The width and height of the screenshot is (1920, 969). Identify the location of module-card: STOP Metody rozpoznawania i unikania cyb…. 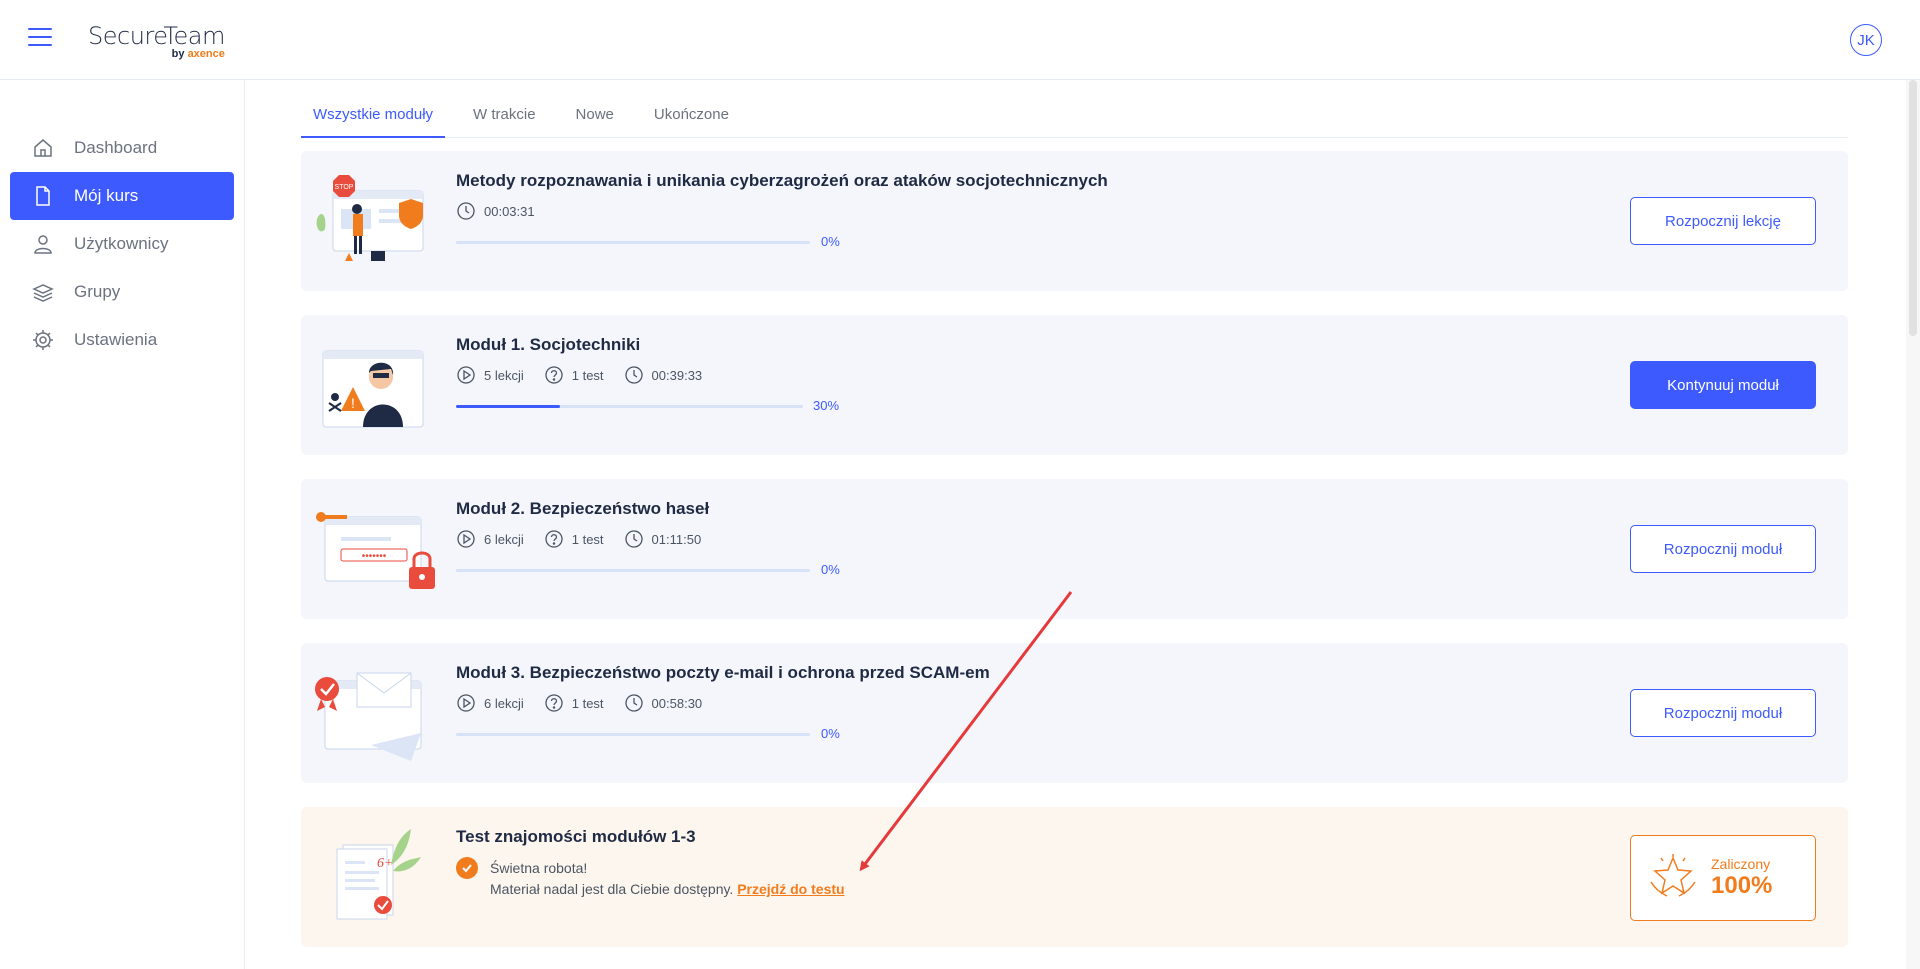
(1074, 221).